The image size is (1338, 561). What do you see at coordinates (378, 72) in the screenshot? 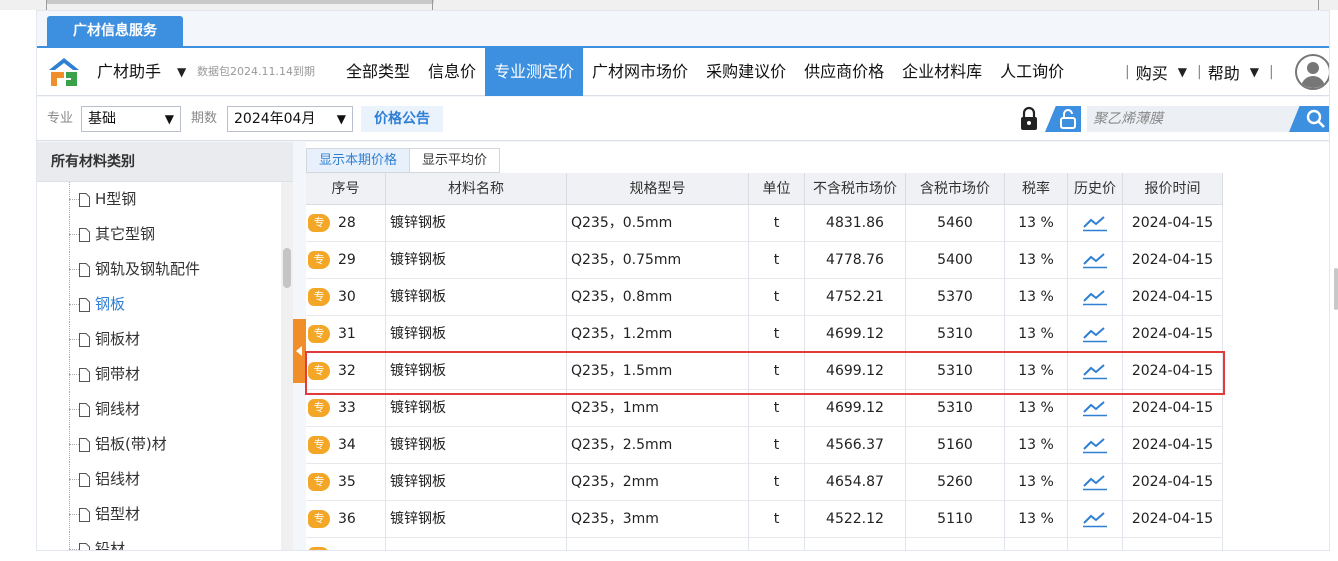
I see `nav-all-types: 全部类型` at bounding box center [378, 72].